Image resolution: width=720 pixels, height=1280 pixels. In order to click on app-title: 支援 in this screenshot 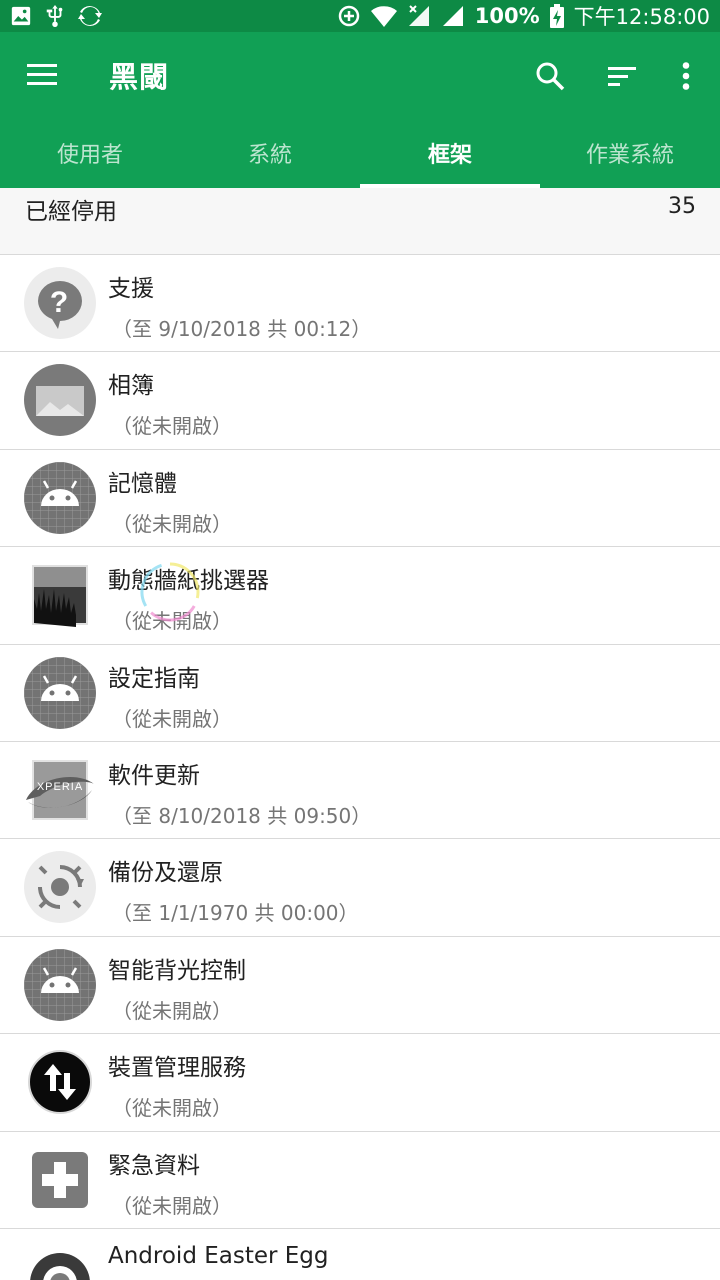, I will do `click(131, 289)`.